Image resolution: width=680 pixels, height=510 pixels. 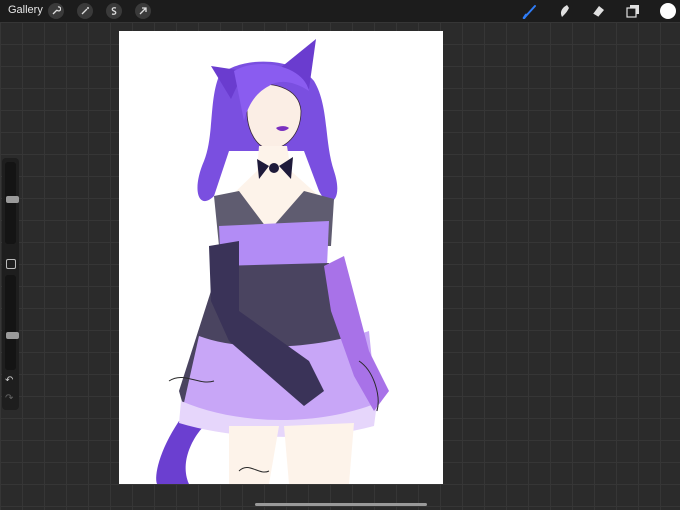 I want to click on home-indicator, so click(x=341, y=504).